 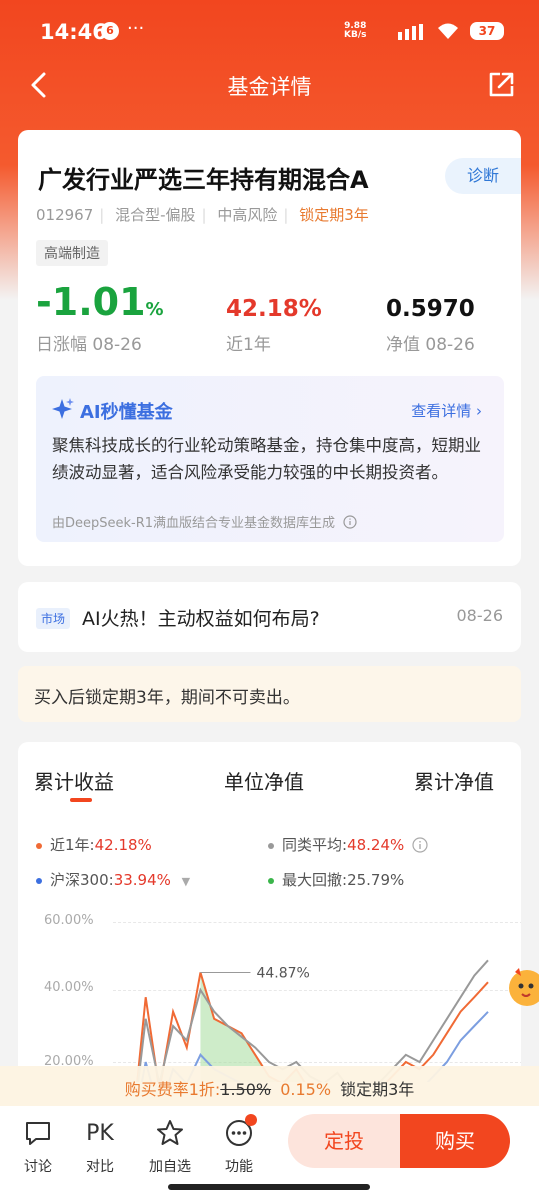 What do you see at coordinates (430, 309) in the screenshot?
I see `nav-value: 0.5970` at bounding box center [430, 309].